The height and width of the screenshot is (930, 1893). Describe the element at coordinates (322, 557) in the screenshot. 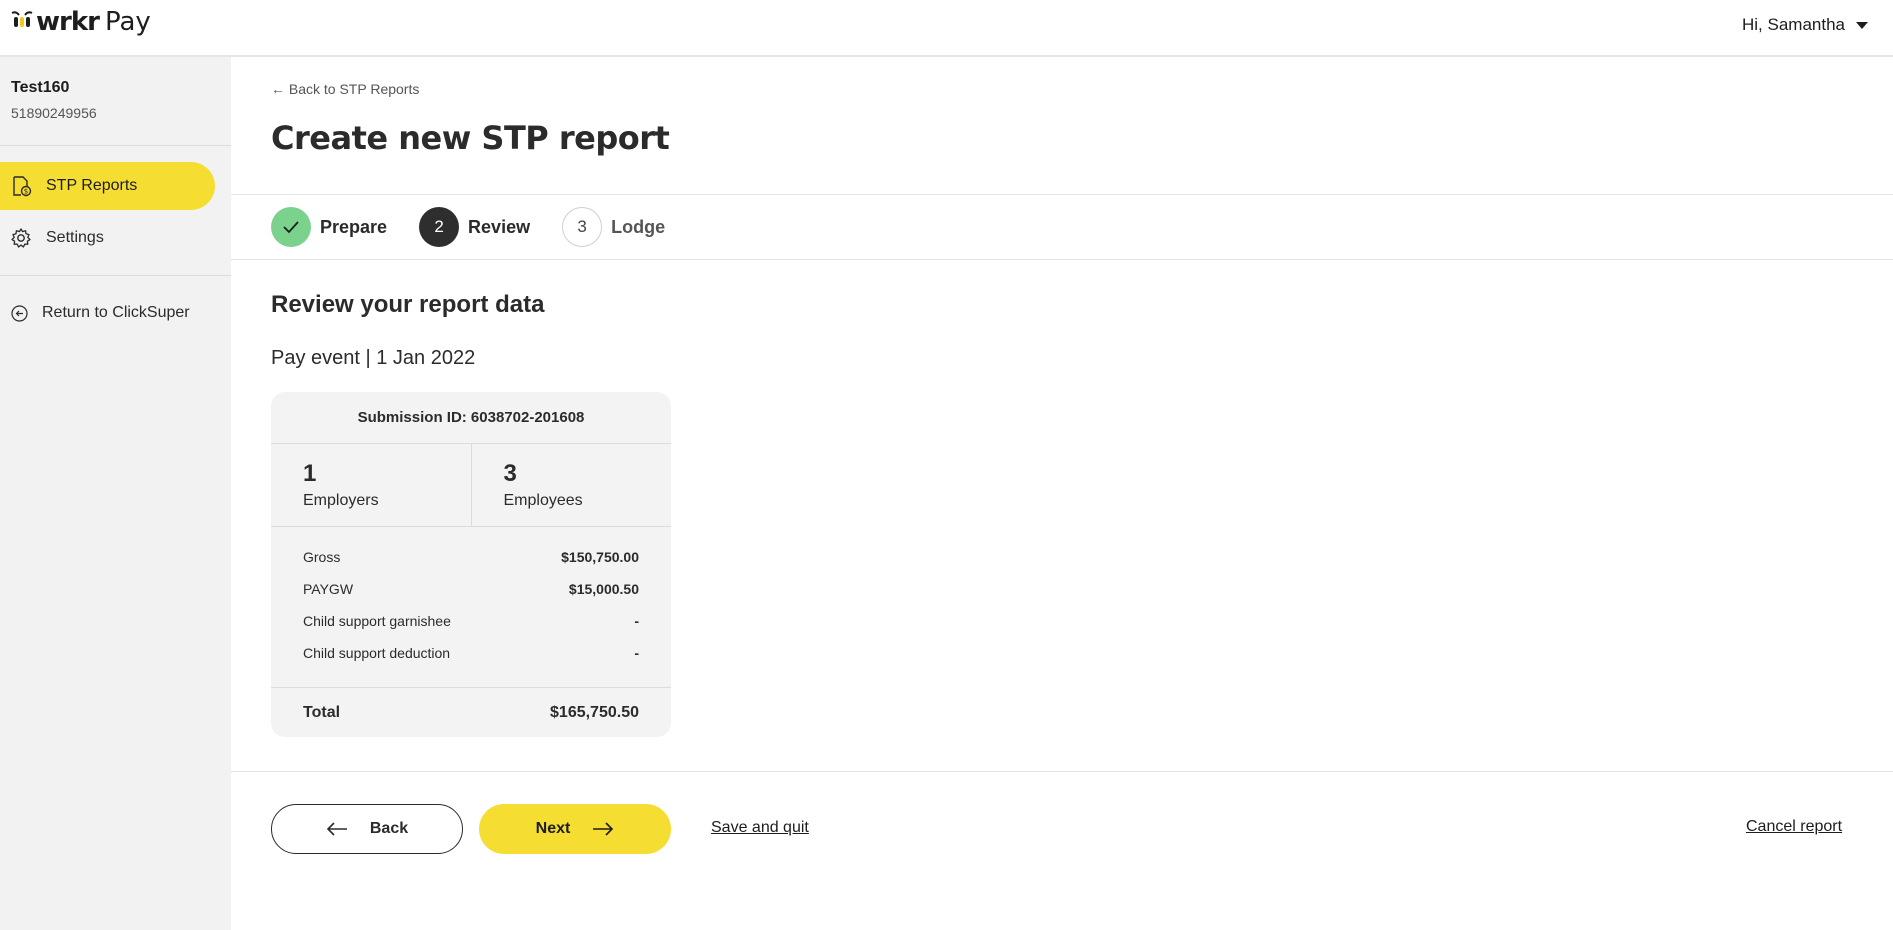

I see `line-label: Gross` at that location.